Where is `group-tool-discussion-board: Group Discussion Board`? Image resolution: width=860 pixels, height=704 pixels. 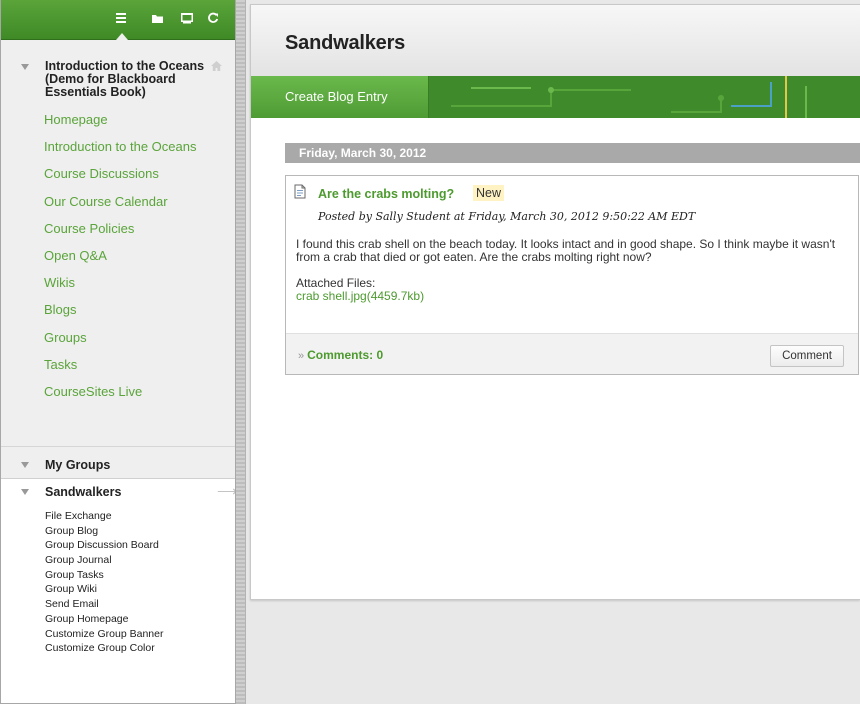
group-tool-discussion-board: Group Discussion Board is located at coordinates (104, 545).